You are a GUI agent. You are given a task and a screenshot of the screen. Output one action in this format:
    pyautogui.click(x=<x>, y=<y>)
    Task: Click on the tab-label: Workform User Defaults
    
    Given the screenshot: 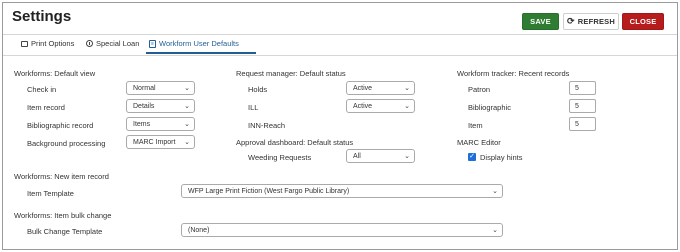 What is the action you would take?
    pyautogui.click(x=199, y=43)
    